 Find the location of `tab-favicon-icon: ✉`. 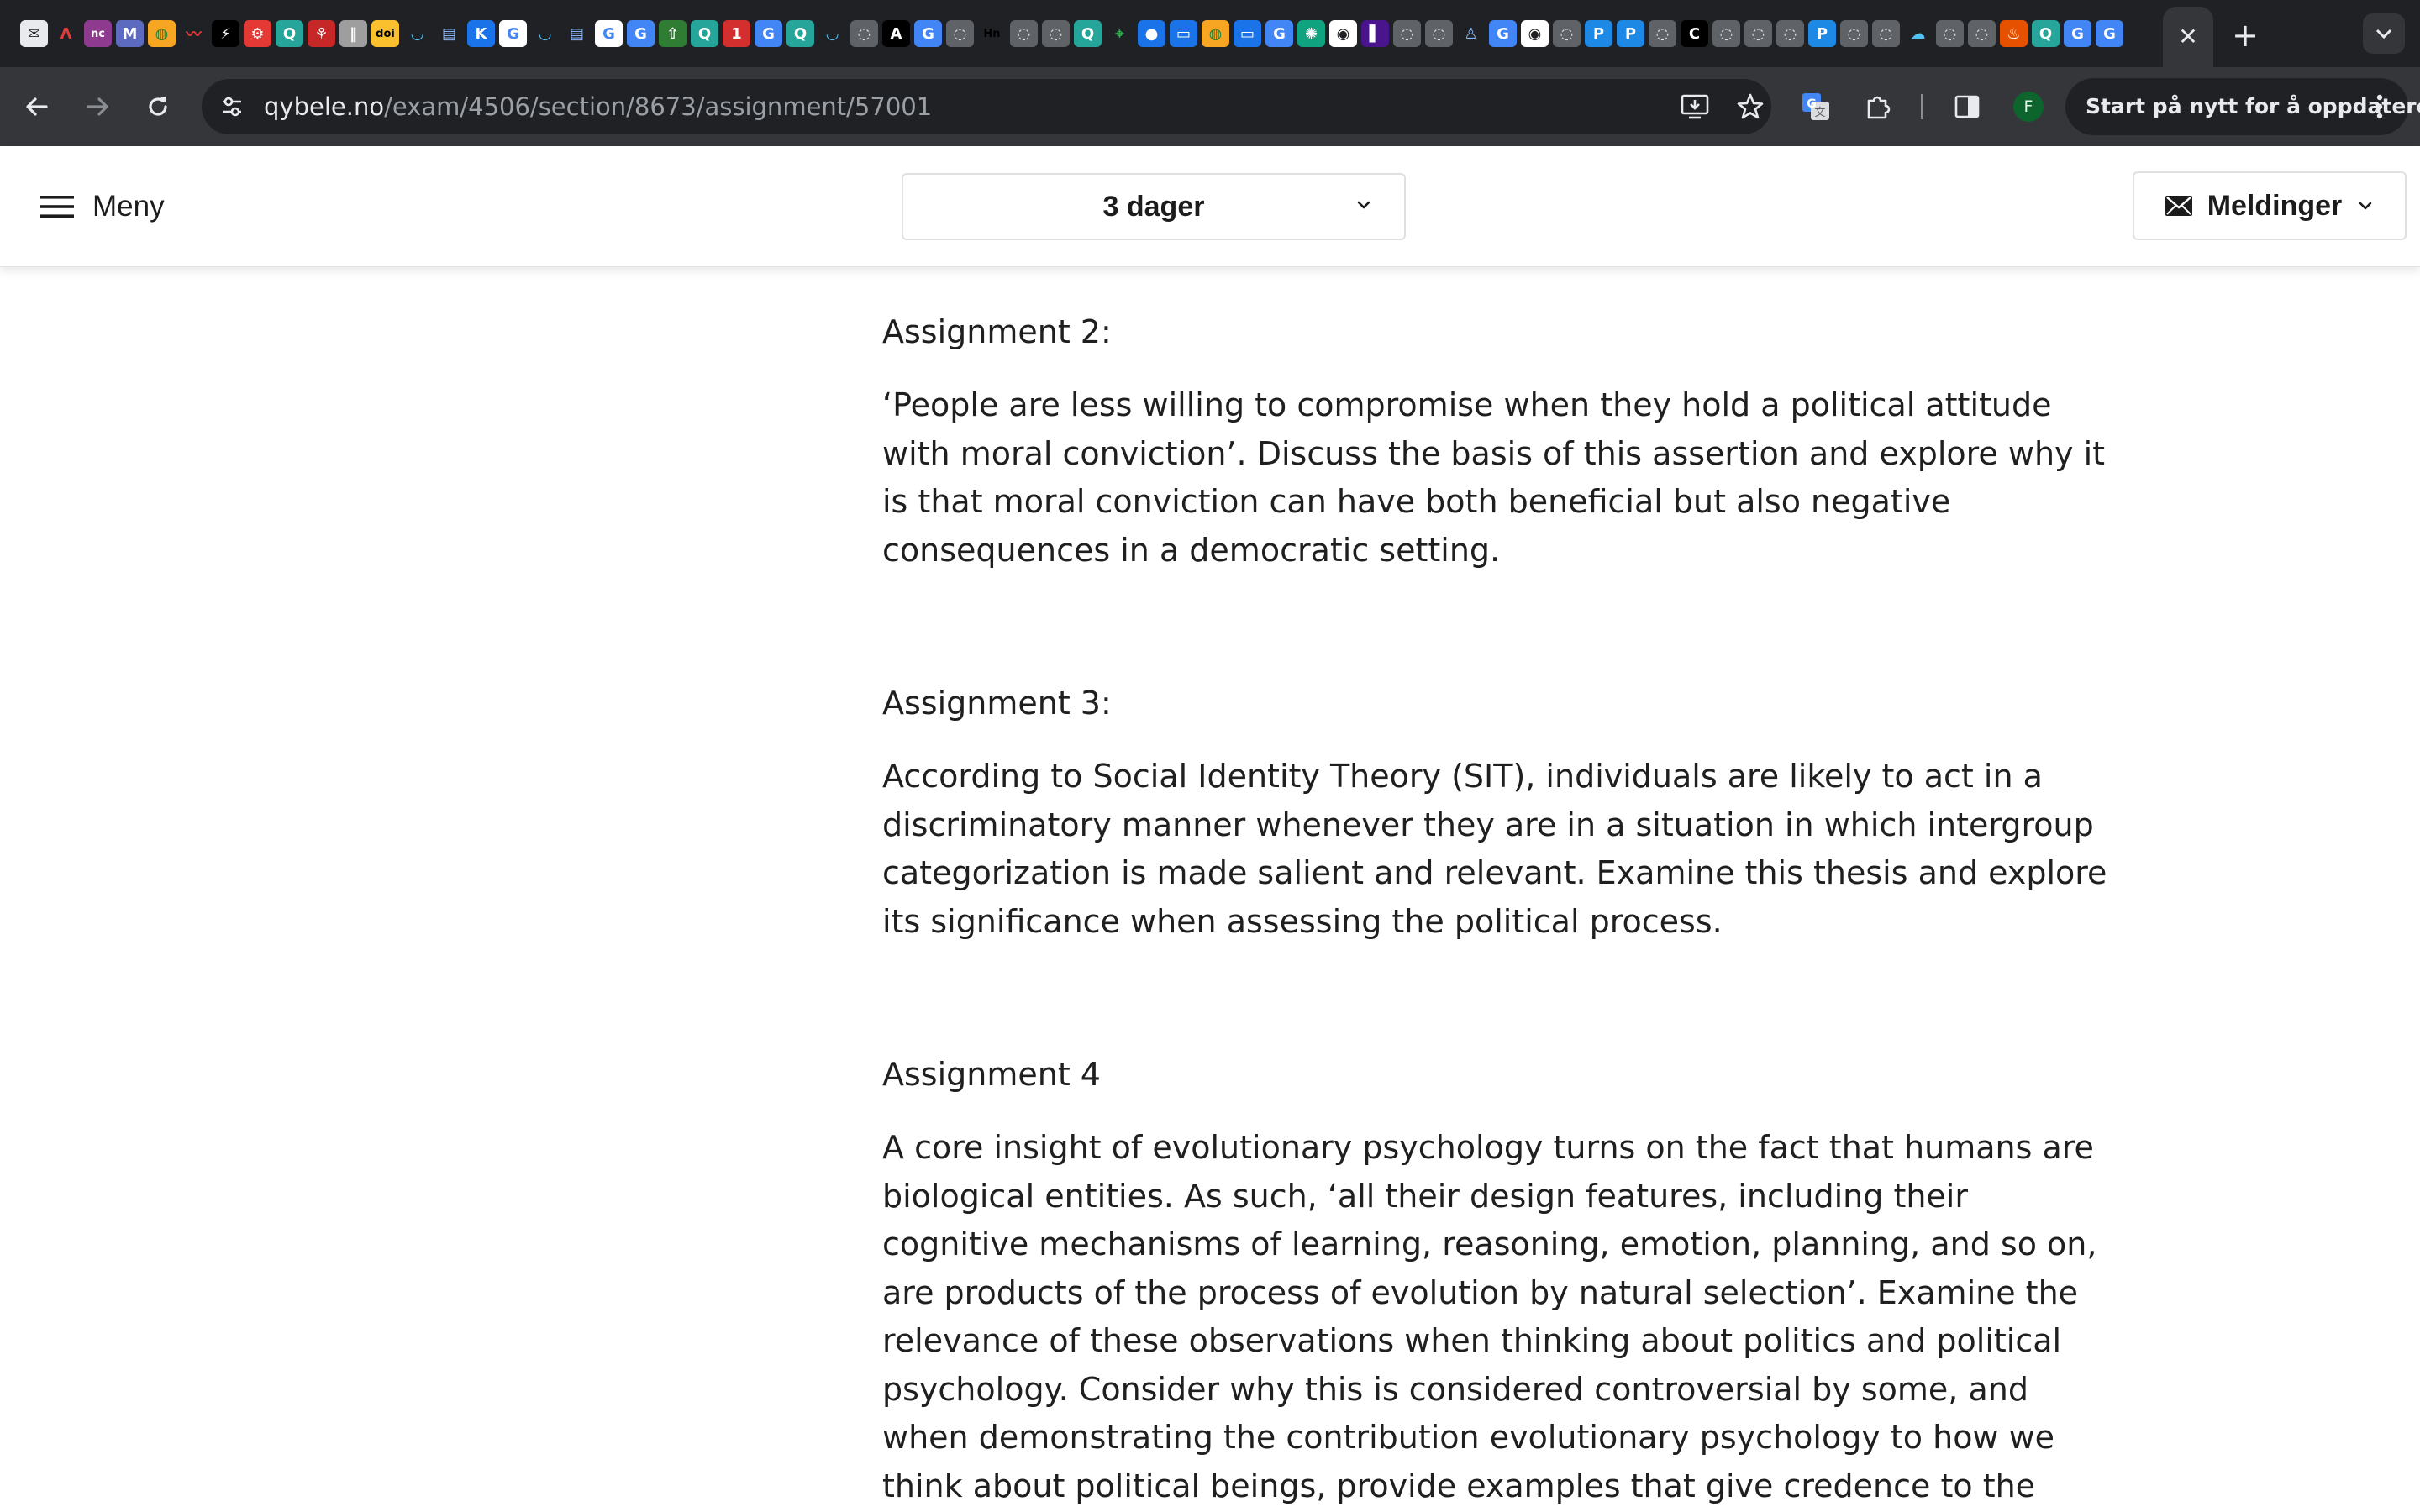

tab-favicon-icon: ✉ is located at coordinates (34, 33).